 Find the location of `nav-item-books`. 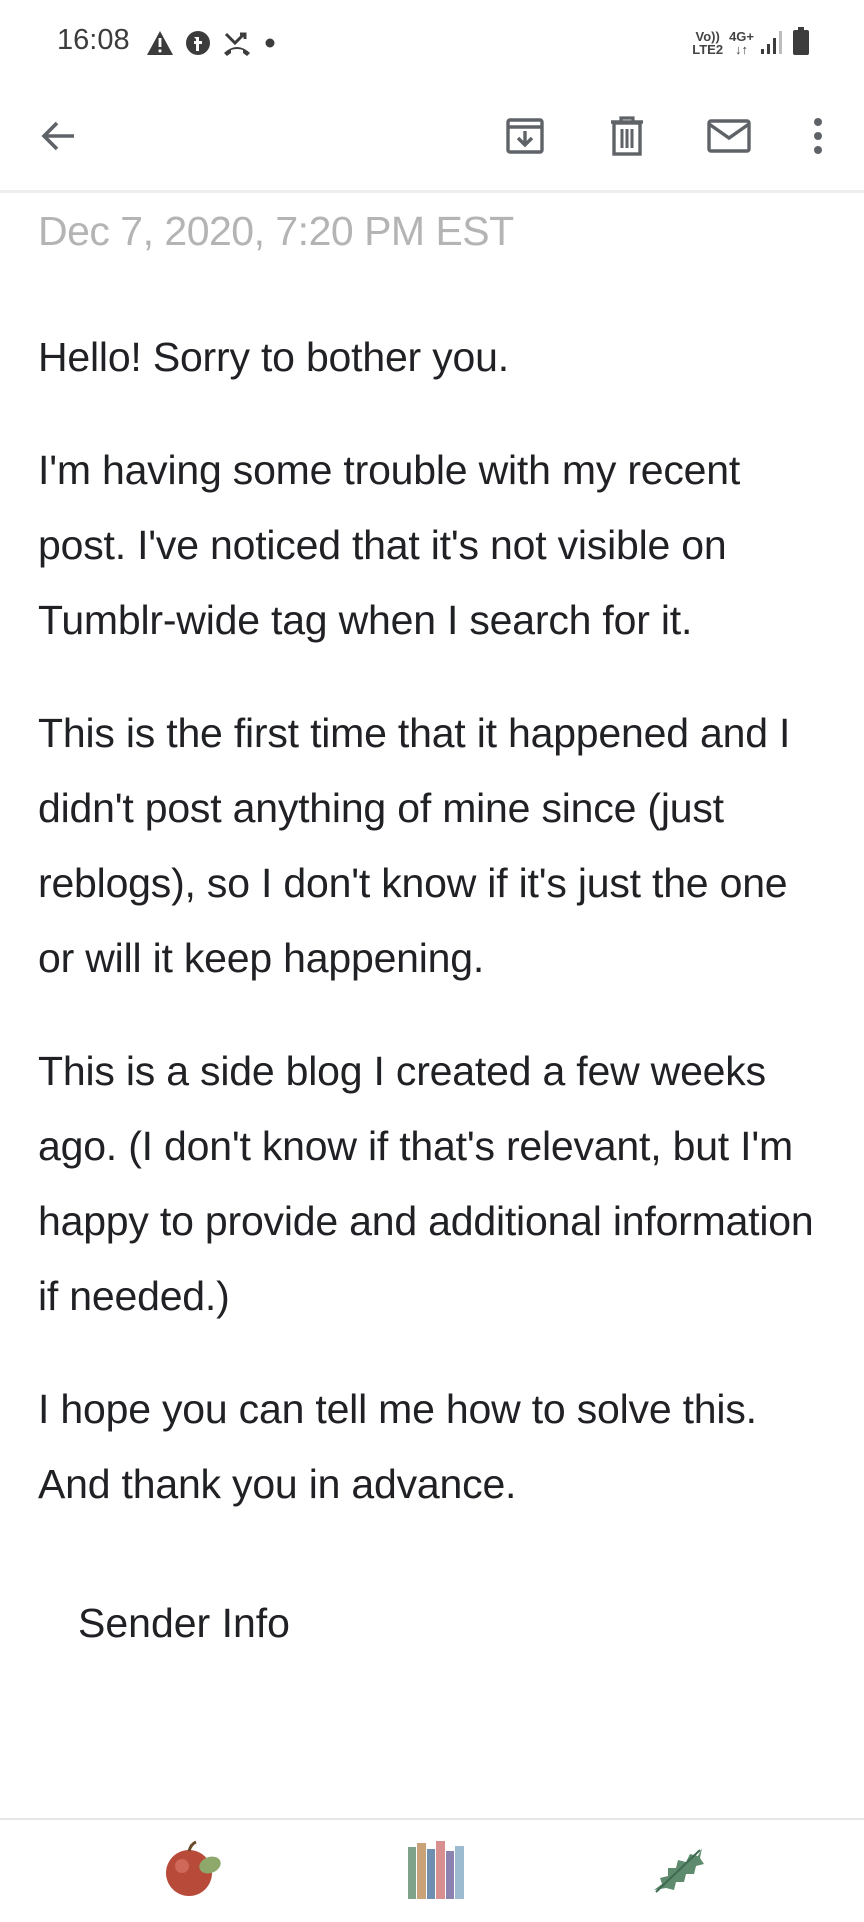

nav-item-books is located at coordinates (436, 1872).